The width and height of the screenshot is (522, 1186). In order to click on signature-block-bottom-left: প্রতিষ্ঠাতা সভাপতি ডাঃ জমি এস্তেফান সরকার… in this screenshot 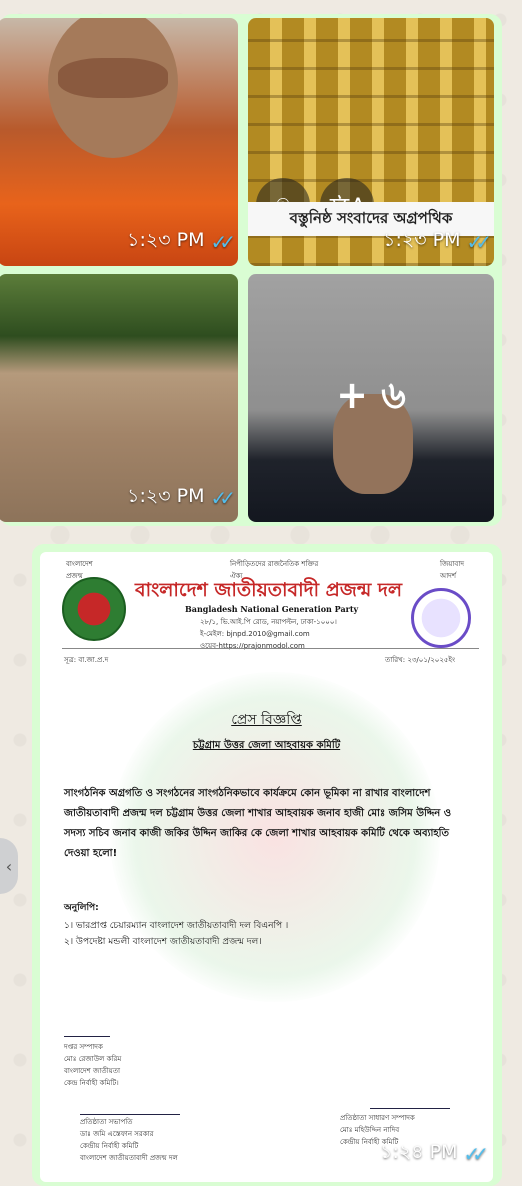, I will do `click(129, 1140)`.